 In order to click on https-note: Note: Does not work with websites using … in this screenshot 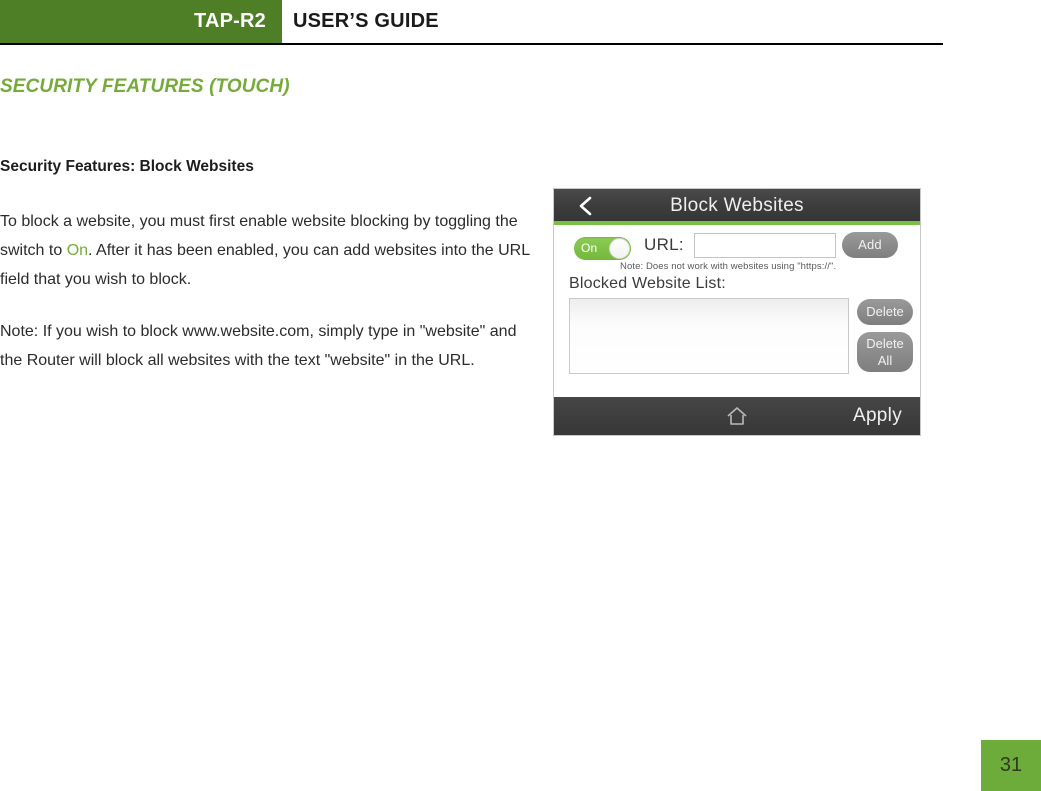, I will do `click(728, 266)`.